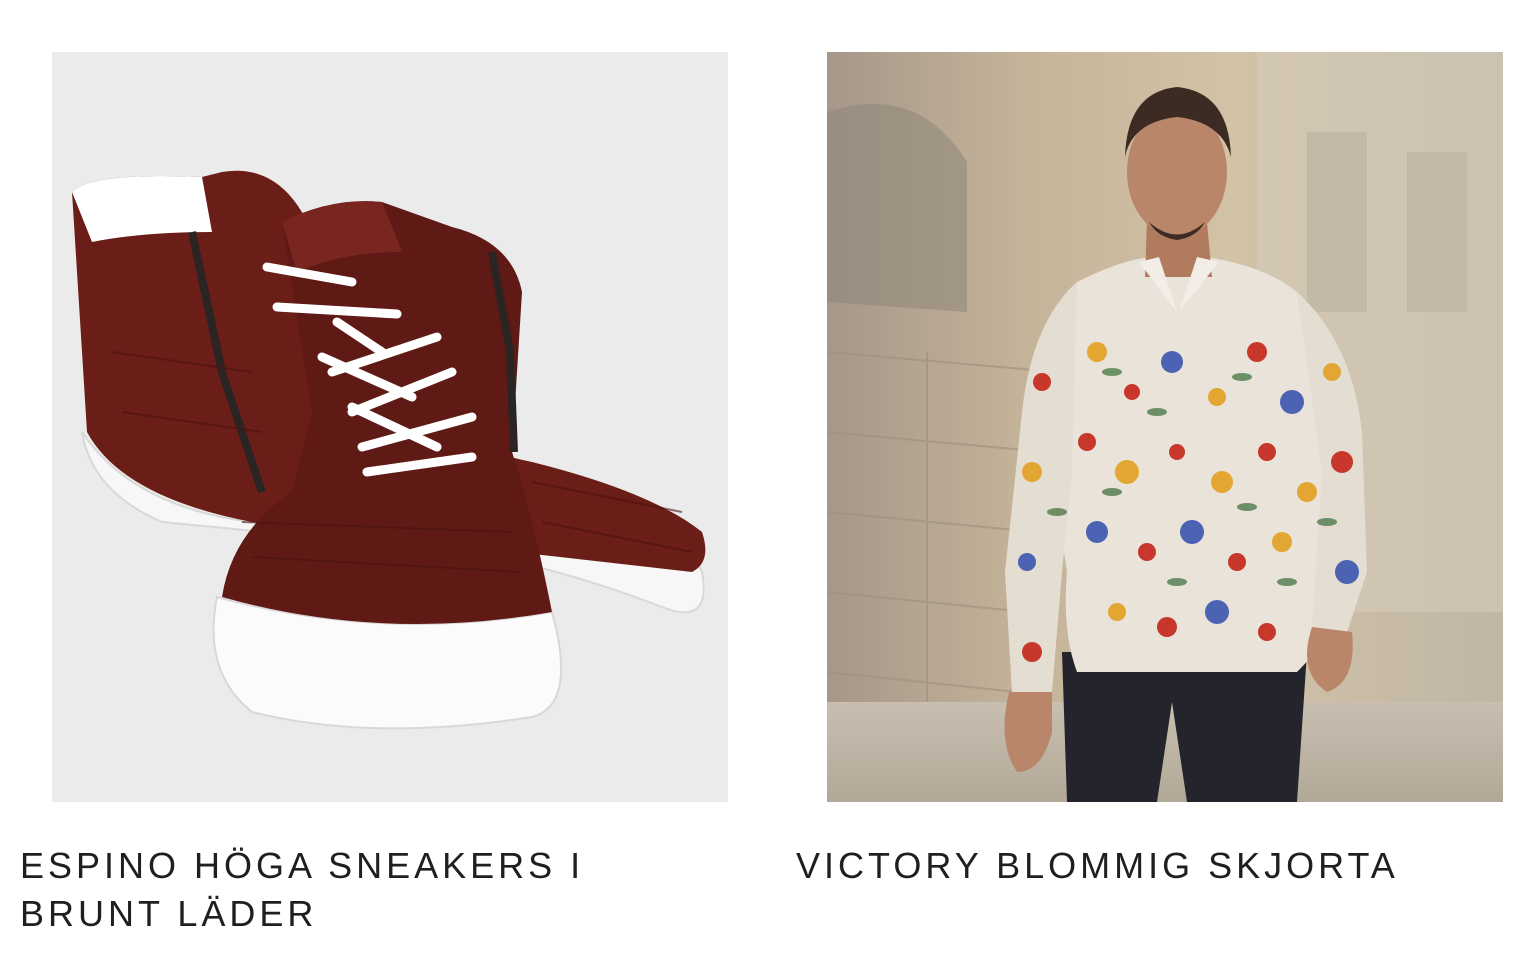  What do you see at coordinates (340, 890) in the screenshot?
I see `product-title: ESPINO HÖGA SNEAKERS I BRUNT LÄDER` at bounding box center [340, 890].